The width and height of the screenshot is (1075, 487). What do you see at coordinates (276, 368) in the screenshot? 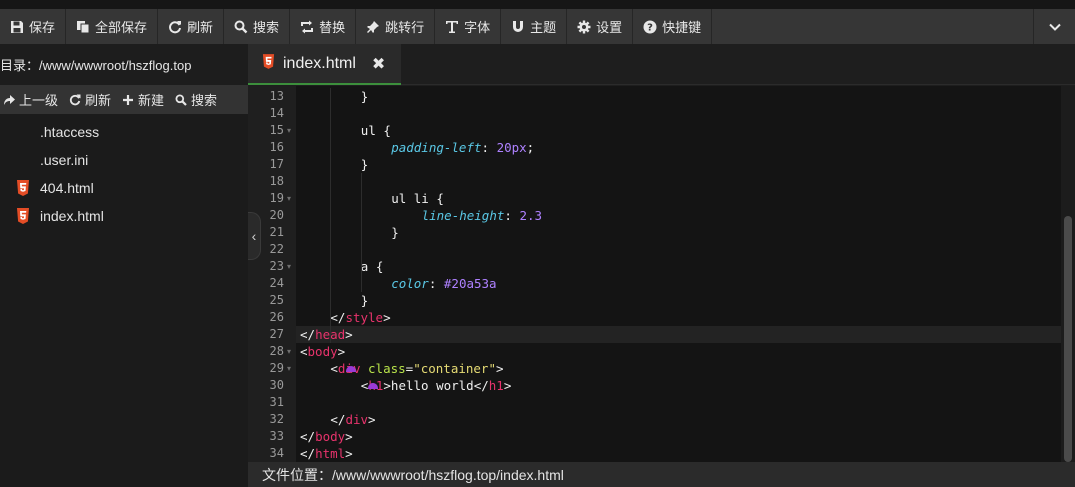
I see `line-number: 29` at bounding box center [276, 368].